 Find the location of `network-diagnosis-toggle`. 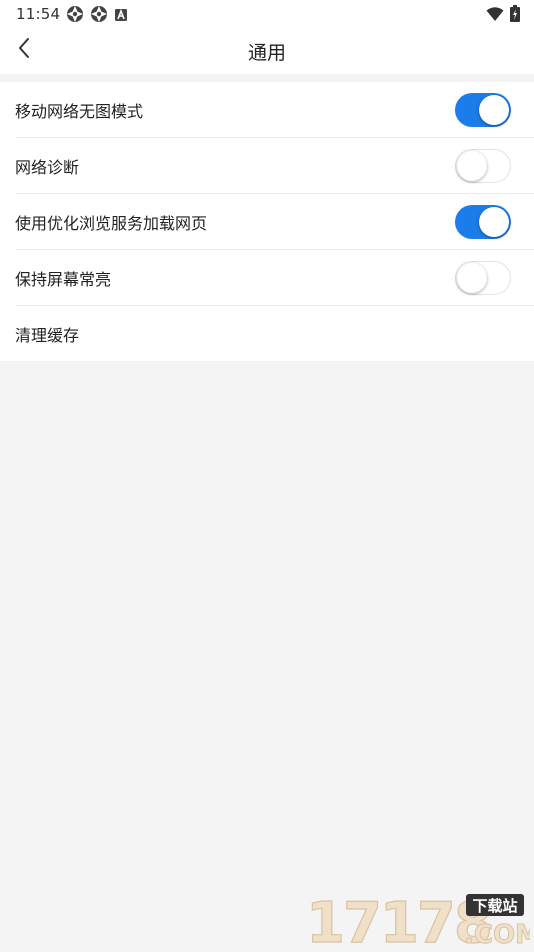

network-diagnosis-toggle is located at coordinates (483, 166).